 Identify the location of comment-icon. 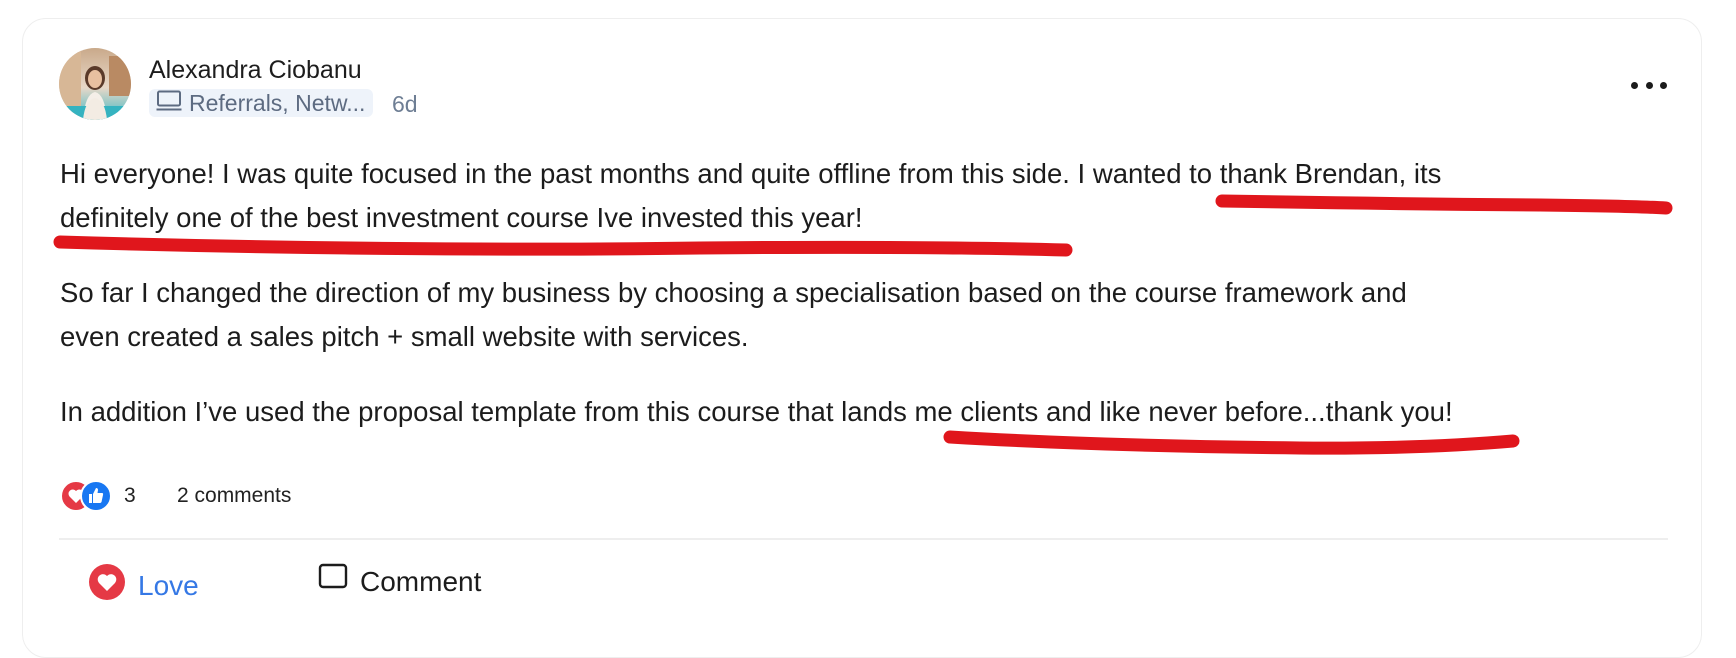
(333, 581).